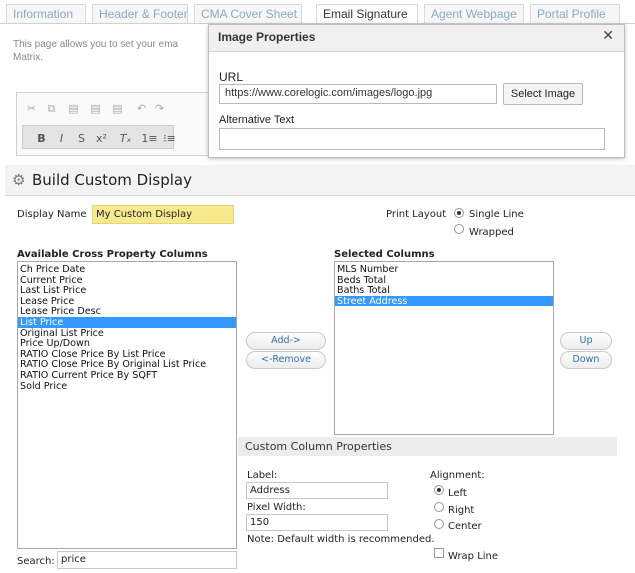 Image resolution: width=635 pixels, height=573 pixels. I want to click on signature-editor-toolbar: ✂ ⧉ ▤ ▤ ▤ ↶ ↷ B I S x² Tₓ 1≡ ⁝≡, so click(117, 124).